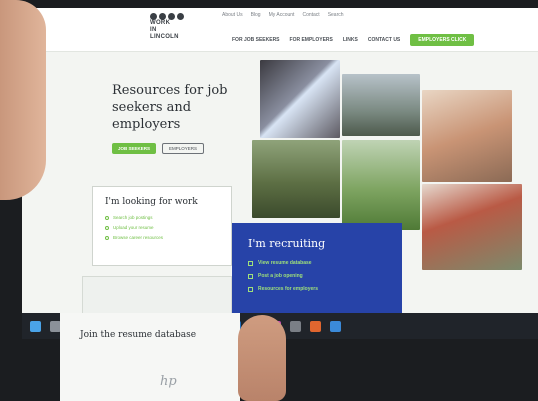 The height and width of the screenshot is (401, 538). I want to click on welder-photo, so click(300, 99).